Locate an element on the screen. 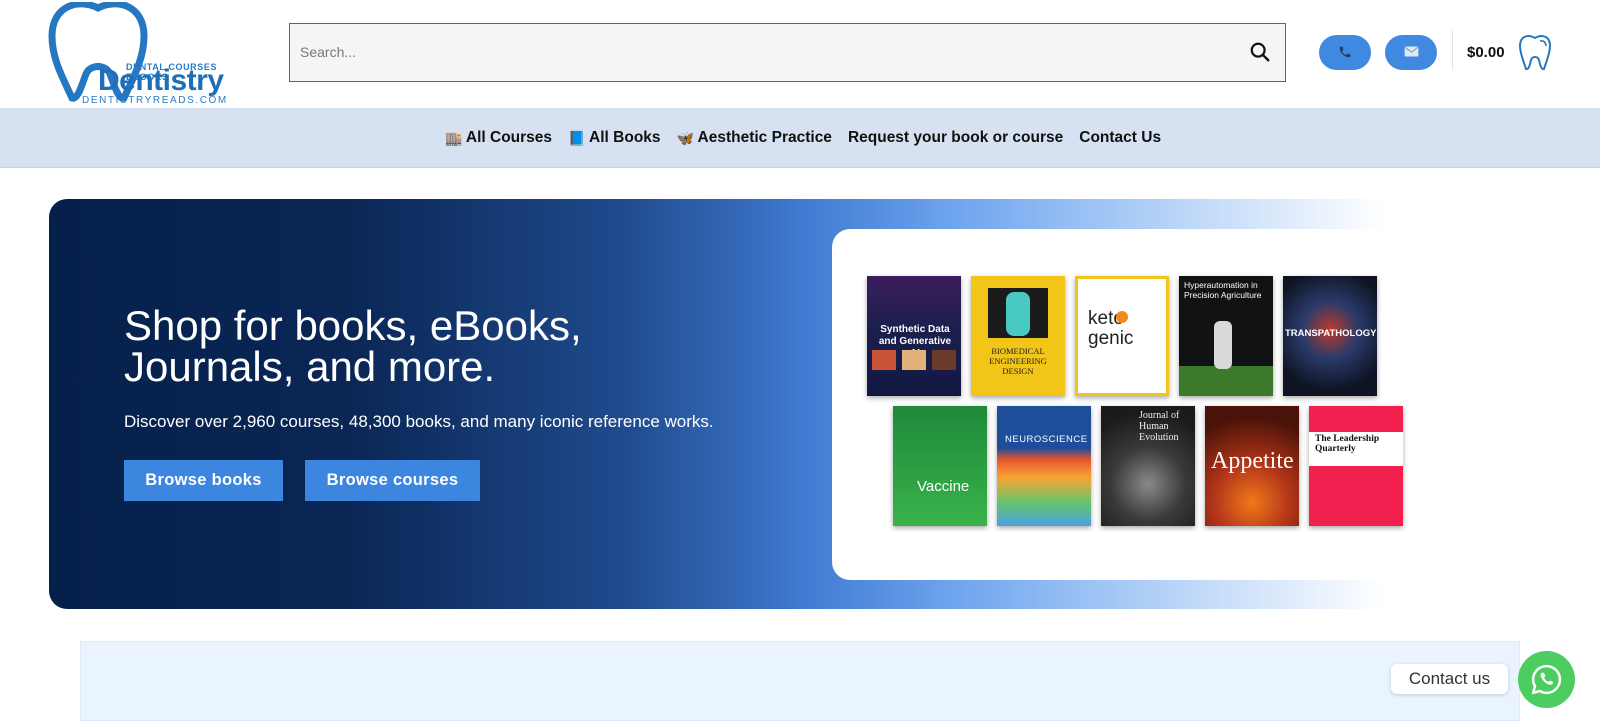 The width and height of the screenshot is (1600, 721). search-bar is located at coordinates (787, 52).